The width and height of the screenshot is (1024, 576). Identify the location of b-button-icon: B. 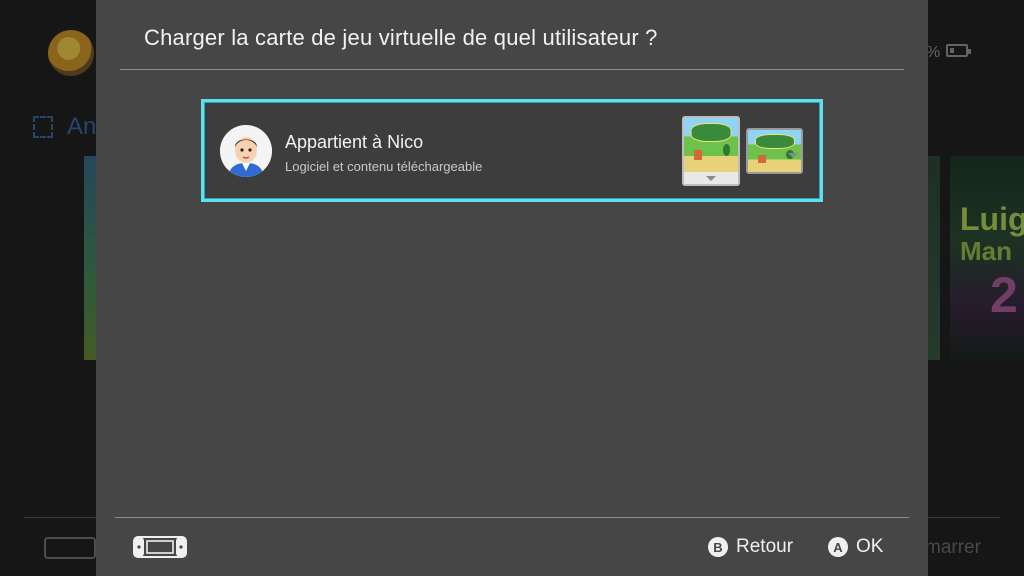
(718, 547).